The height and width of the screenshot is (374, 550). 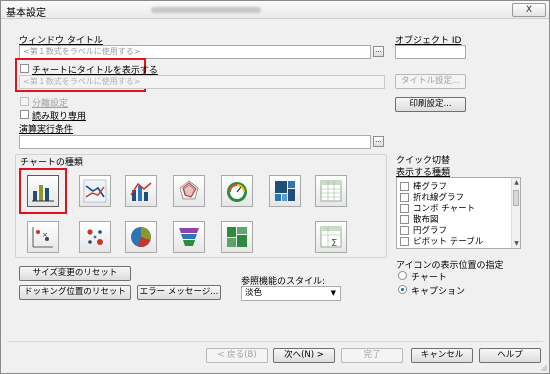 I want to click on window-title: 基本設定, so click(x=26, y=13).